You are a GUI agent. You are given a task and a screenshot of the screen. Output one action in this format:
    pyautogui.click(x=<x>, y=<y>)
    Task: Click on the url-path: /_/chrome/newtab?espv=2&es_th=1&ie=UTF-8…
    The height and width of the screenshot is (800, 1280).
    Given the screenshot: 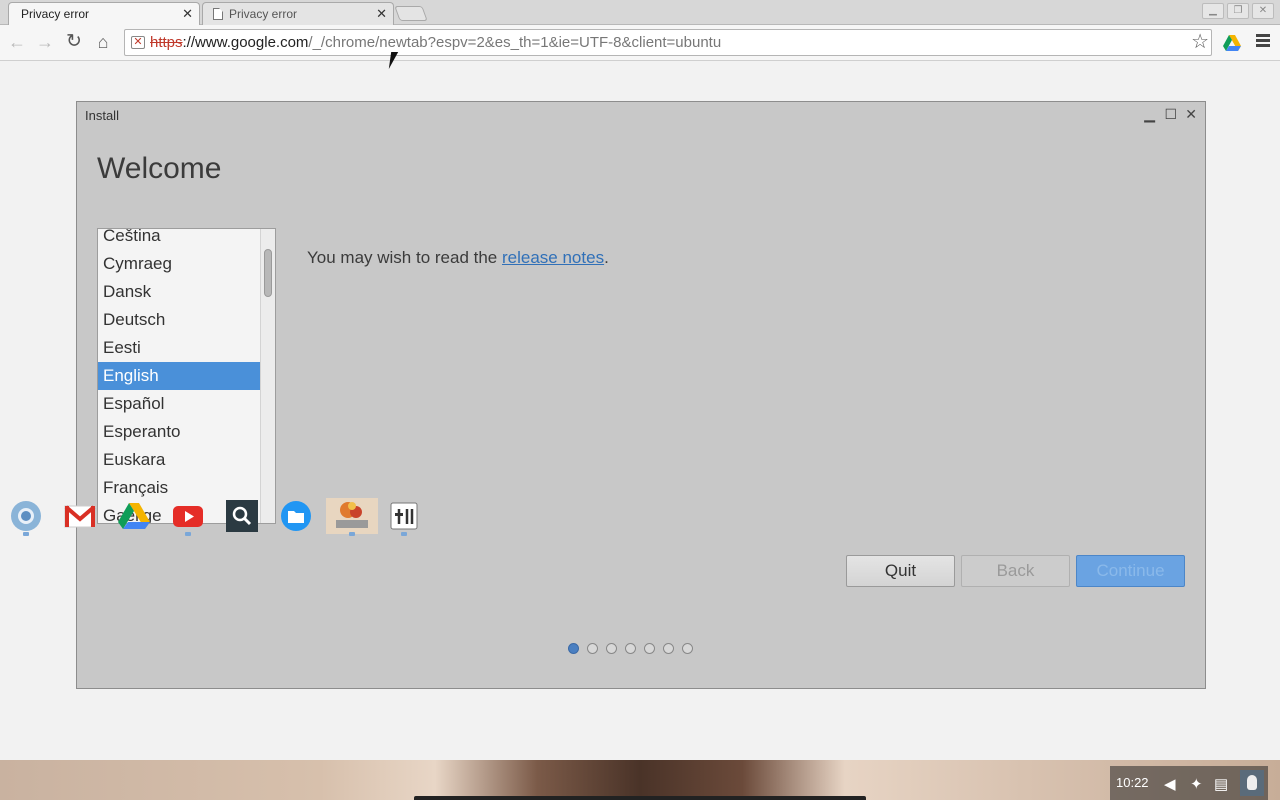 What is the action you would take?
    pyautogui.click(x=515, y=42)
    